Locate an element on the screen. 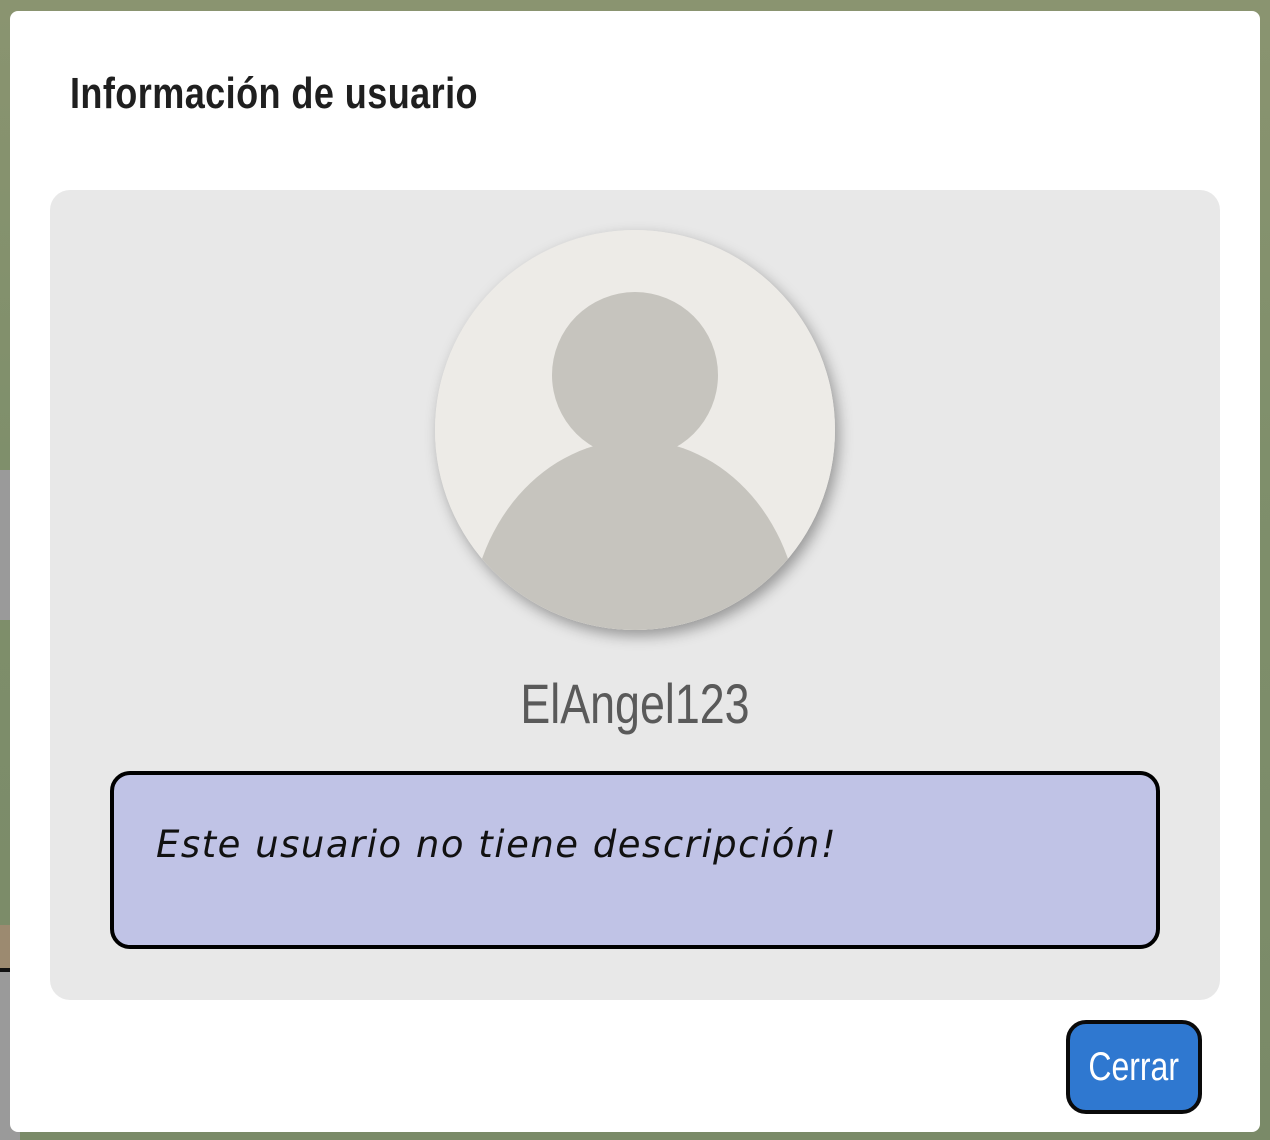 Image resolution: width=1270 pixels, height=1140 pixels. user-description: Este usuario no tiene descripción! is located at coordinates (497, 844).